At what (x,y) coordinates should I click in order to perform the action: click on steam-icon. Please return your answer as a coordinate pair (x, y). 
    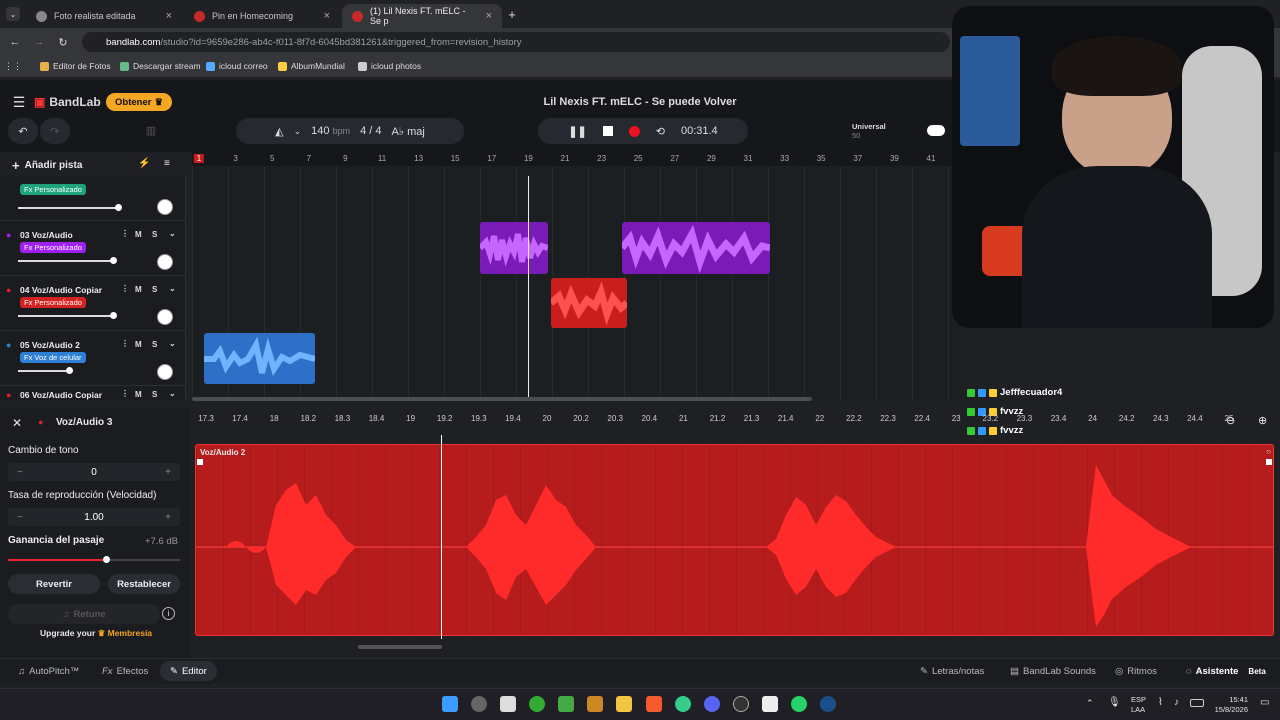
    Looking at the image, I should click on (828, 704).